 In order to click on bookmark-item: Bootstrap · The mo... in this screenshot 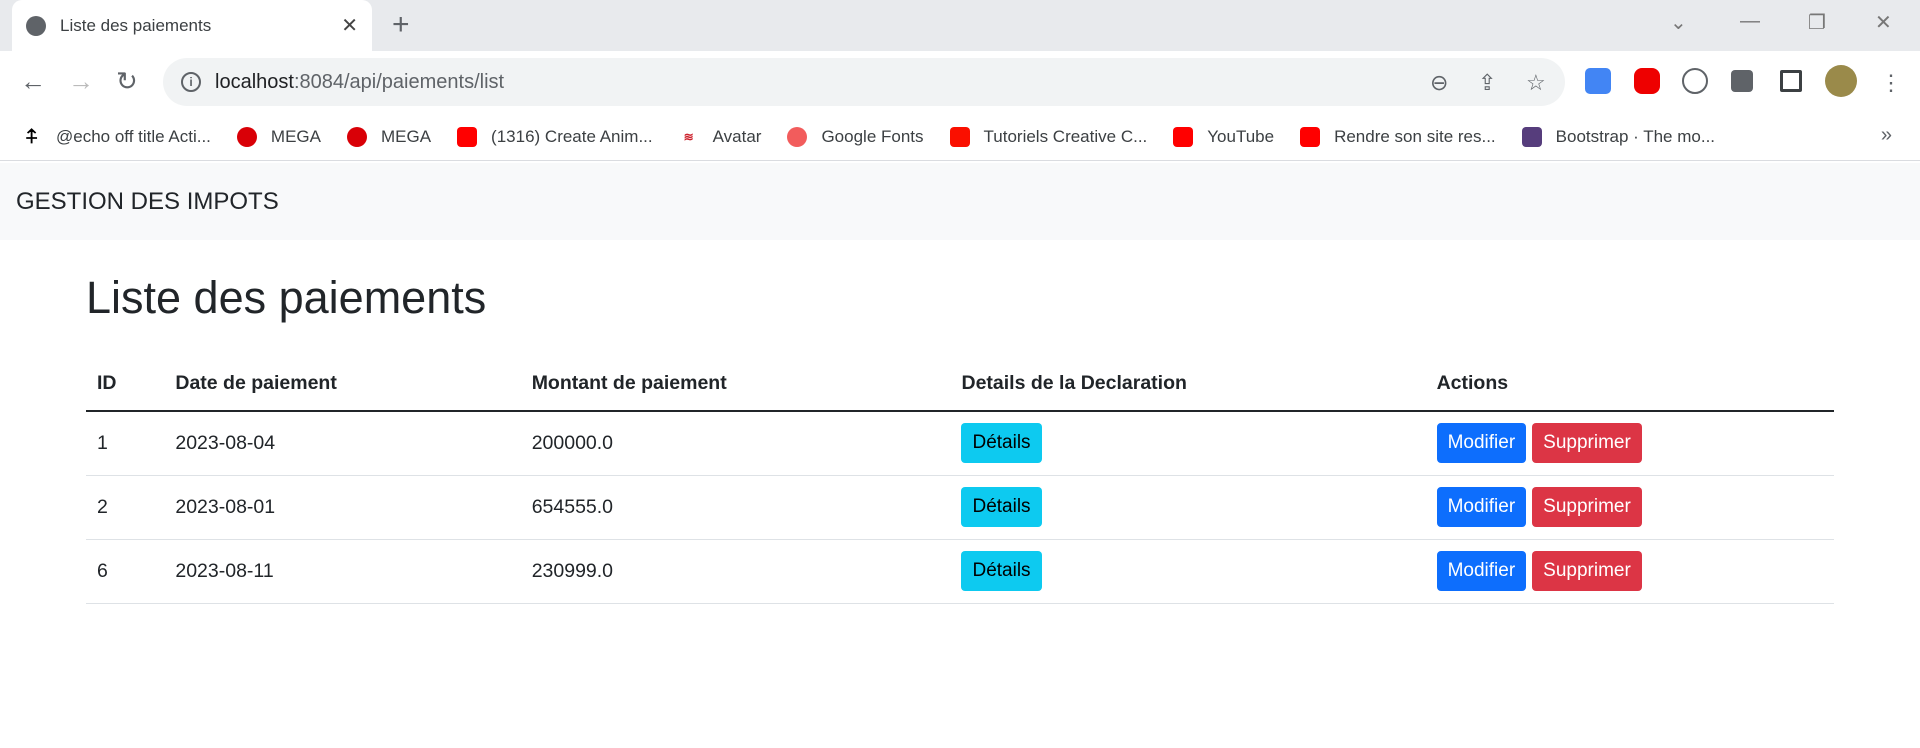, I will do `click(1618, 136)`.